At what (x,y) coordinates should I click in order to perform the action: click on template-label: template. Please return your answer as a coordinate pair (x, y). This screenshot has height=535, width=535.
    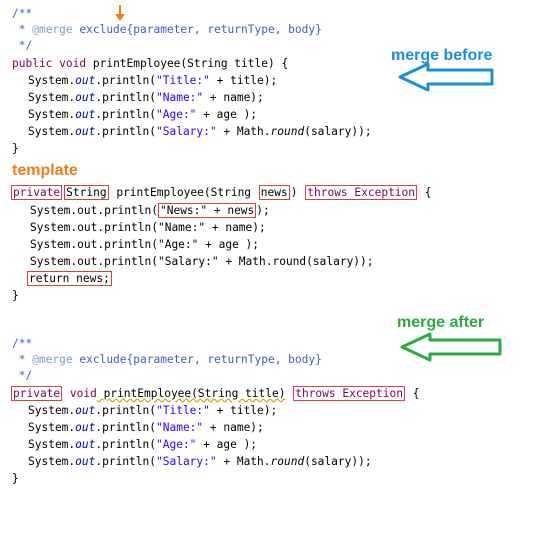
    Looking at the image, I should click on (45, 170).